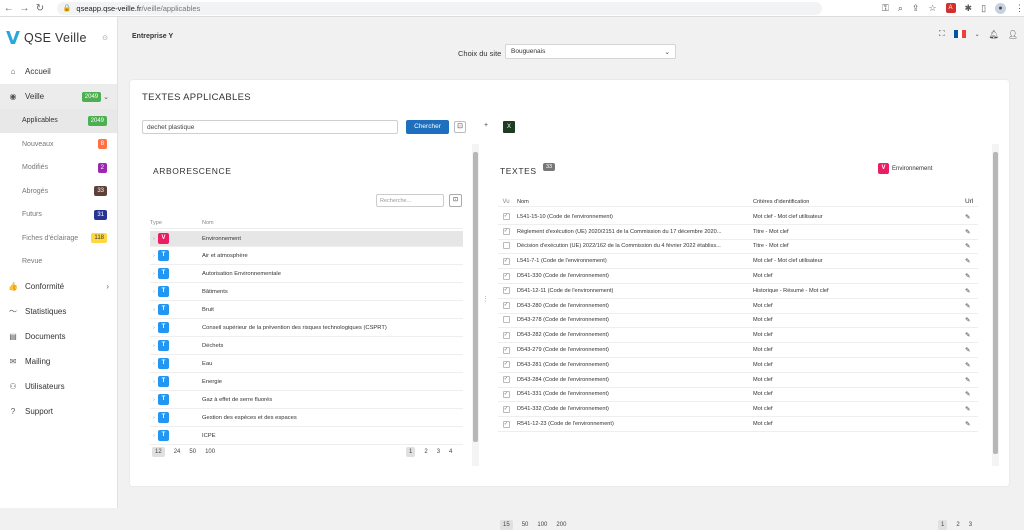 This screenshot has height=530, width=1024. What do you see at coordinates (158, 452) in the screenshot?
I see `page-size-option: 12` at bounding box center [158, 452].